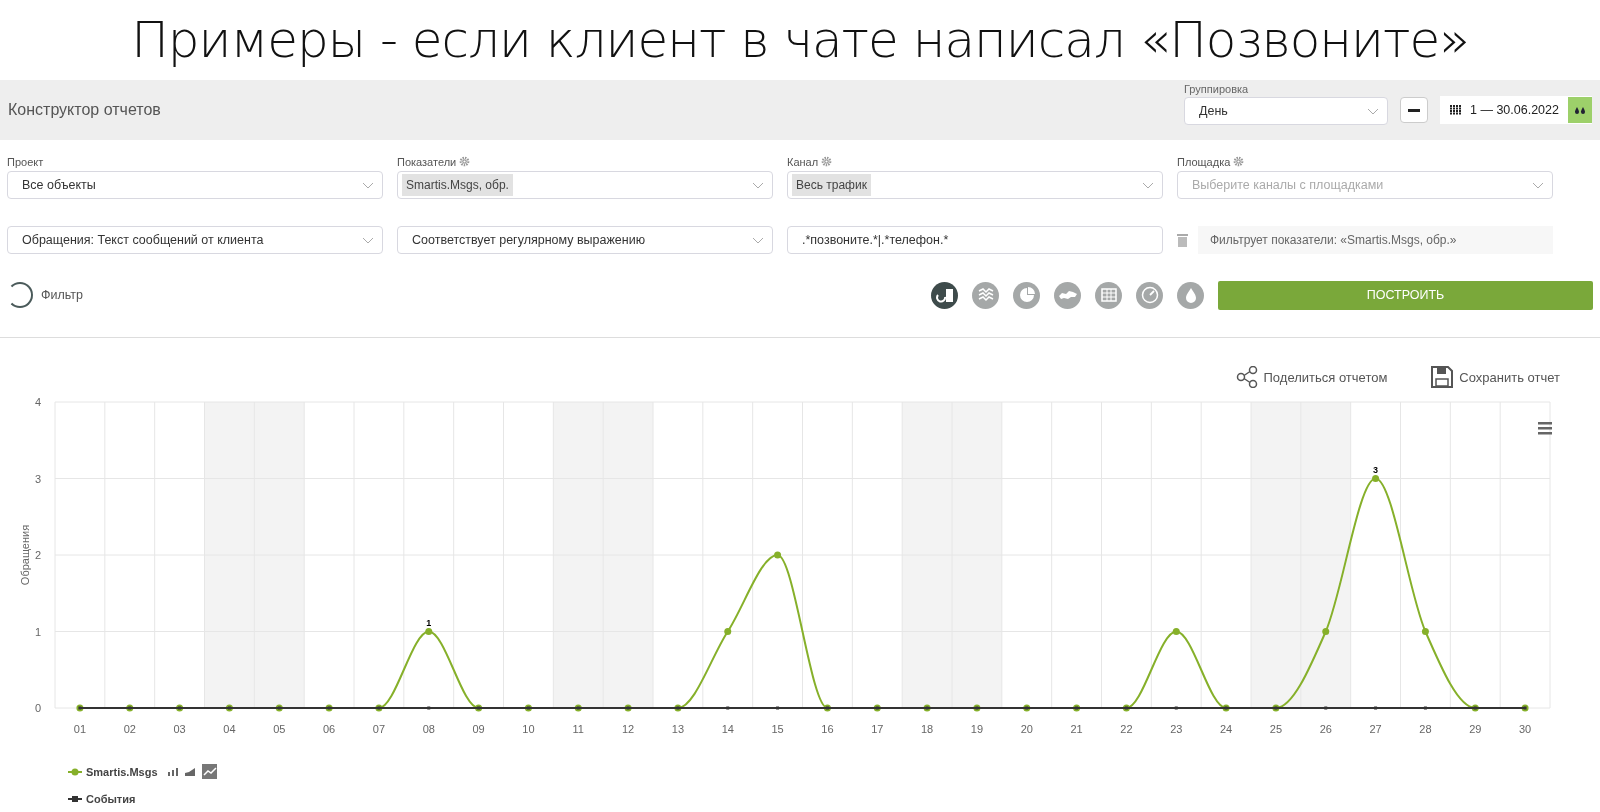 The height and width of the screenshot is (812, 1600). What do you see at coordinates (1246, 377) in the screenshot?
I see `share-icon` at bounding box center [1246, 377].